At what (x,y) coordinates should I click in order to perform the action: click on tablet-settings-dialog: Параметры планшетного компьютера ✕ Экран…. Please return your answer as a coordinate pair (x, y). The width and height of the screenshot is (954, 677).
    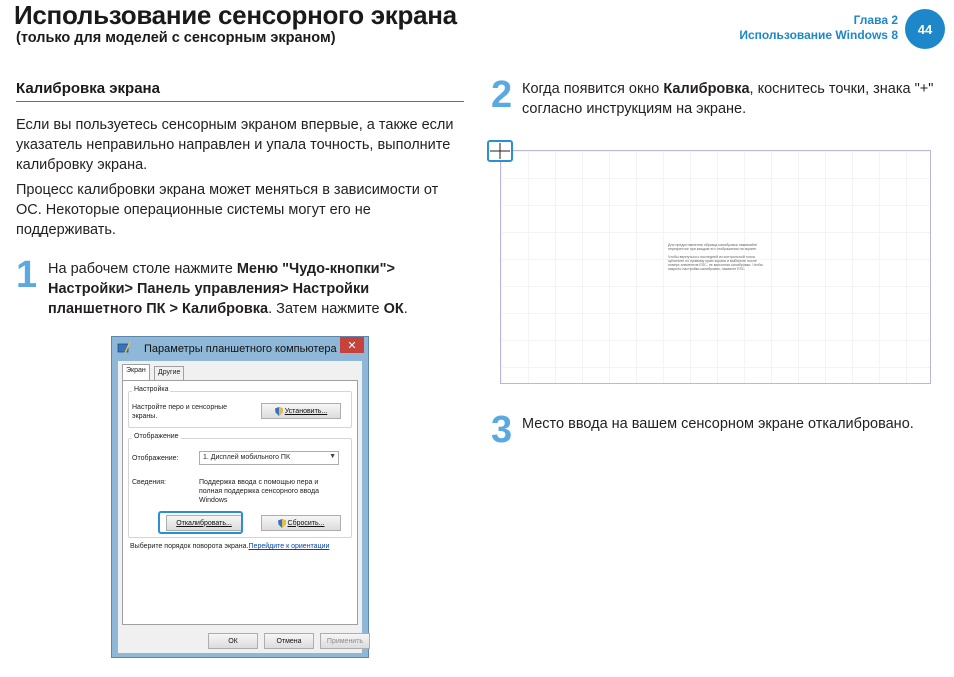
    Looking at the image, I should click on (240, 497).